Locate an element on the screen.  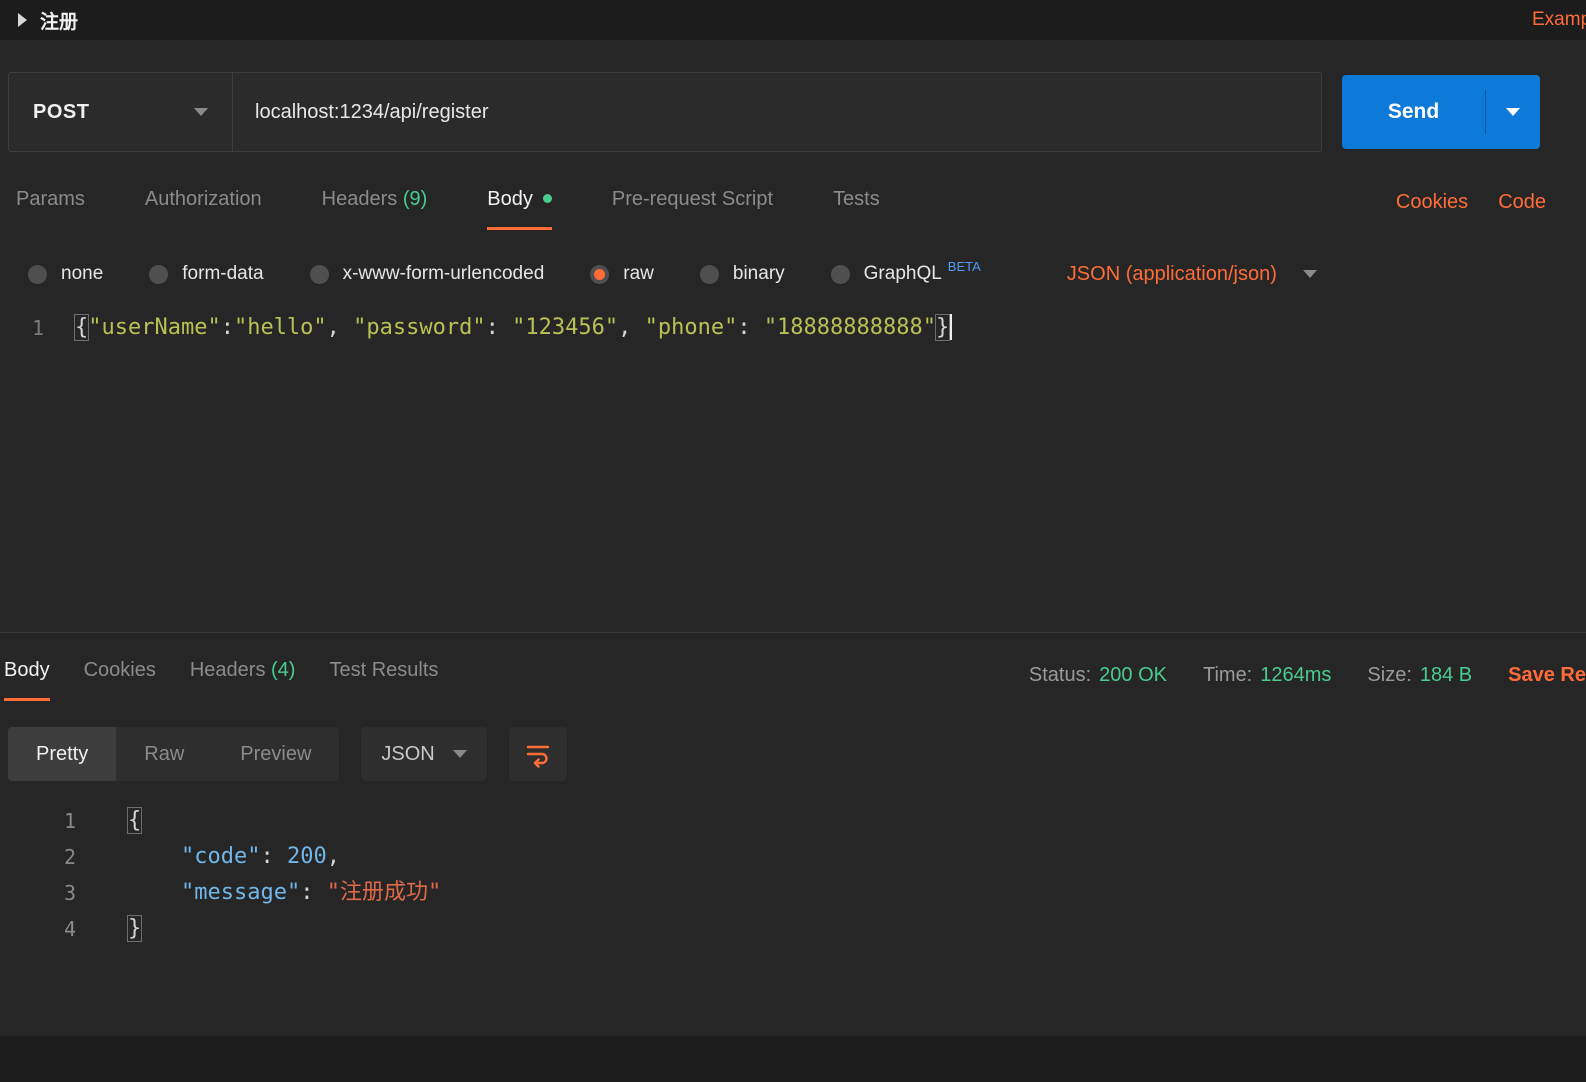
tab-body: Body is located at coordinates (519, 209).